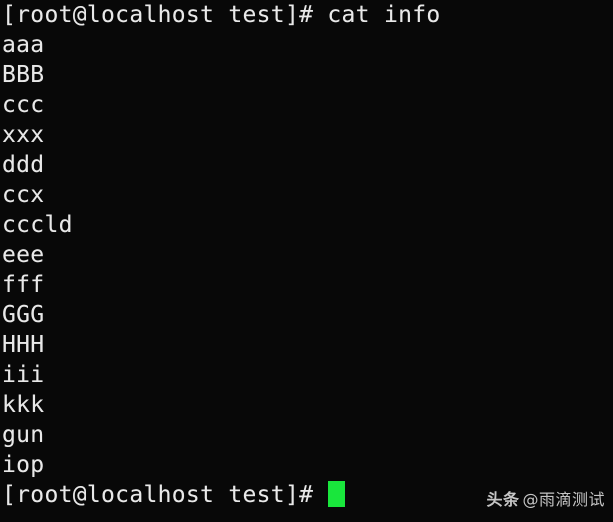 This screenshot has width=613, height=522. I want to click on prompt-text: [root@localhost test]#, so click(165, 495).